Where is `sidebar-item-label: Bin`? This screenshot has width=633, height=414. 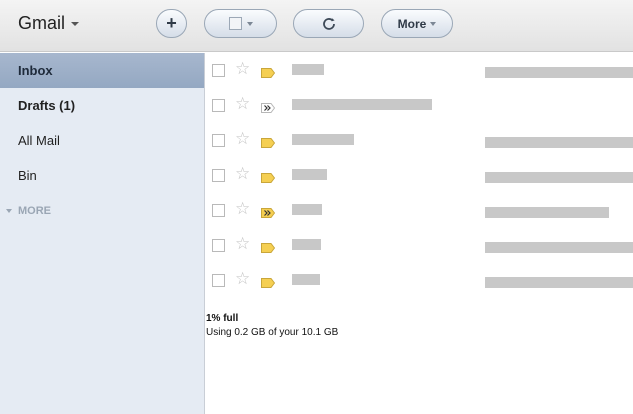 sidebar-item-label: Bin is located at coordinates (27, 175).